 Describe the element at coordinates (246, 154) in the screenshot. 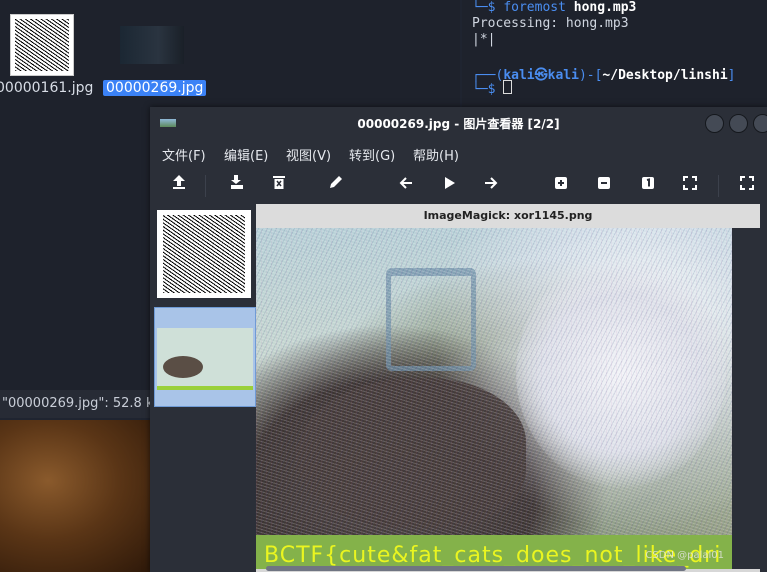

I see `menu-edit: 编辑(E)` at that location.